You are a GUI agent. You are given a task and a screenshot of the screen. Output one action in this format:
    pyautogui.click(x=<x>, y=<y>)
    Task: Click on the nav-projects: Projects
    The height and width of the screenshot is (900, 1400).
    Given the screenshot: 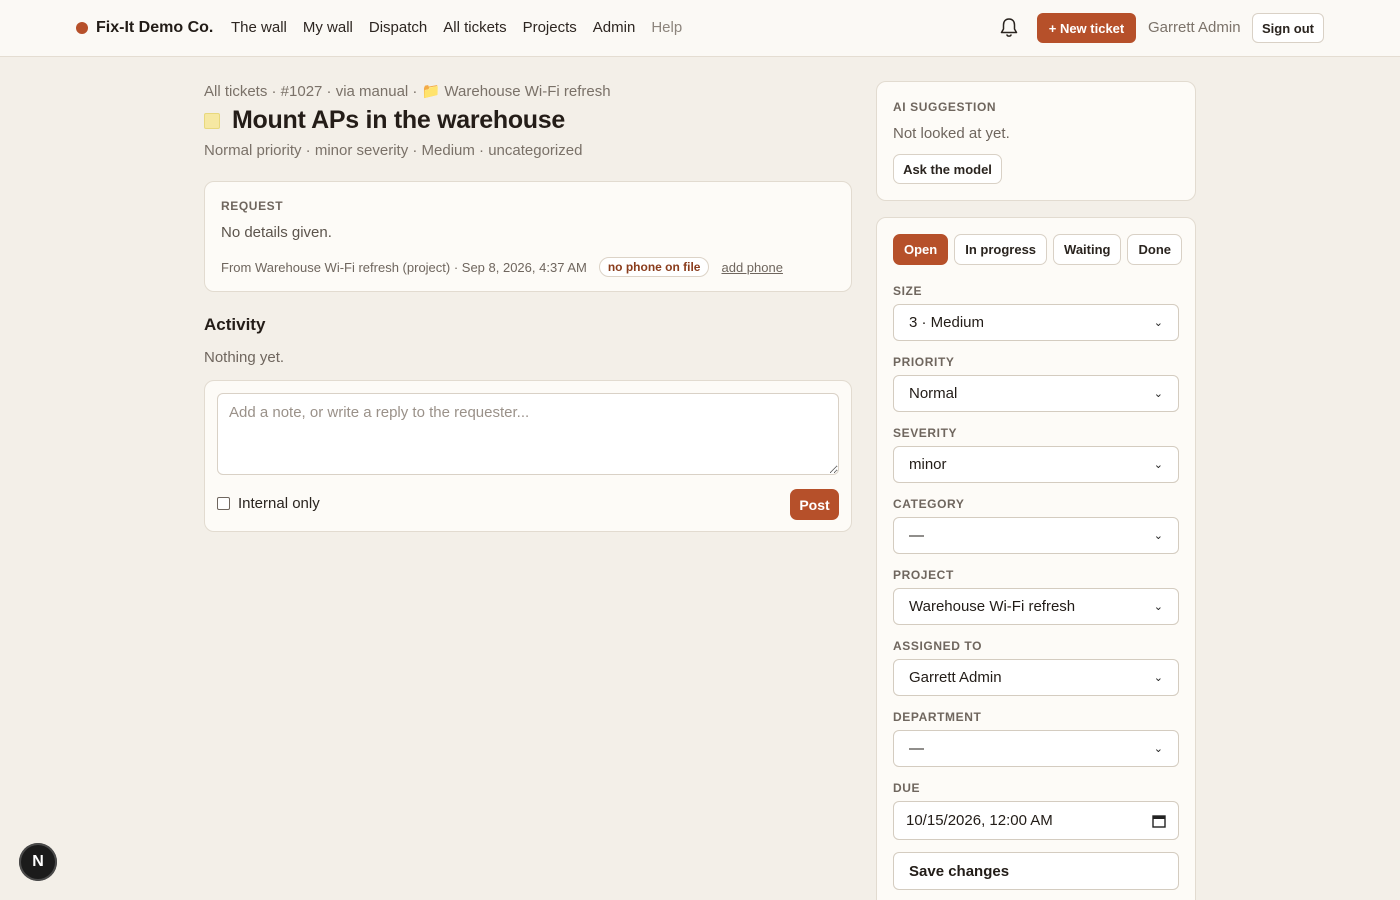 What is the action you would take?
    pyautogui.click(x=550, y=27)
    